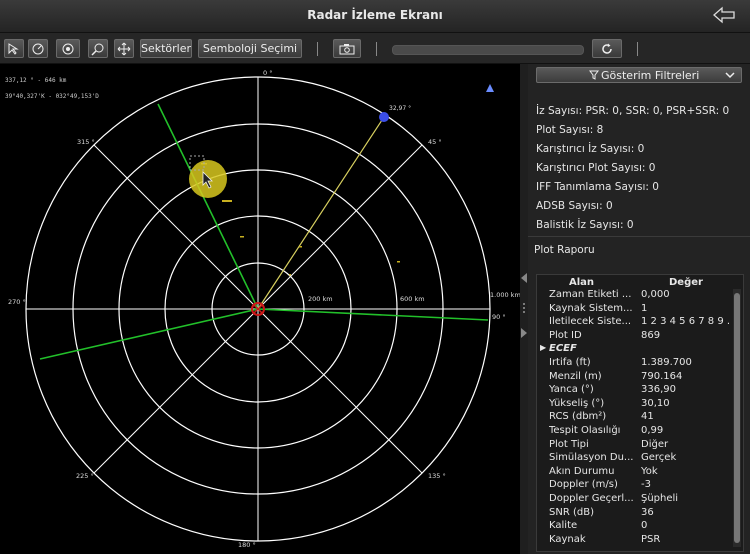 The width and height of the screenshot is (750, 554). What do you see at coordinates (640, 337) in the screenshot?
I see `table-row: Plot ID 869` at bounding box center [640, 337].